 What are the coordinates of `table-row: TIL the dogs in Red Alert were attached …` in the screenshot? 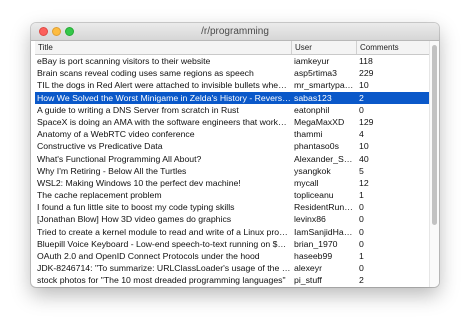 It's located at (232, 85).